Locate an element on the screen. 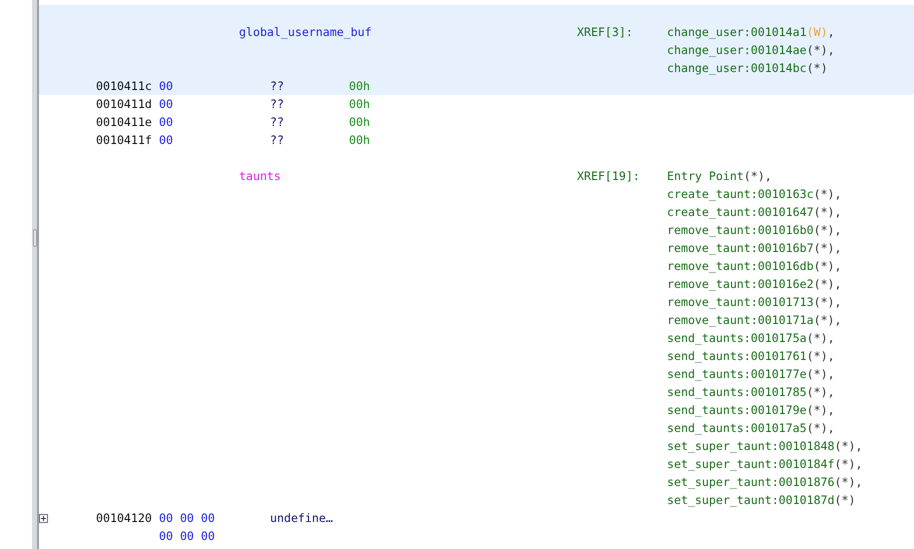  xref-entry: remove_taunt:001016e2(*), is located at coordinates (754, 284).